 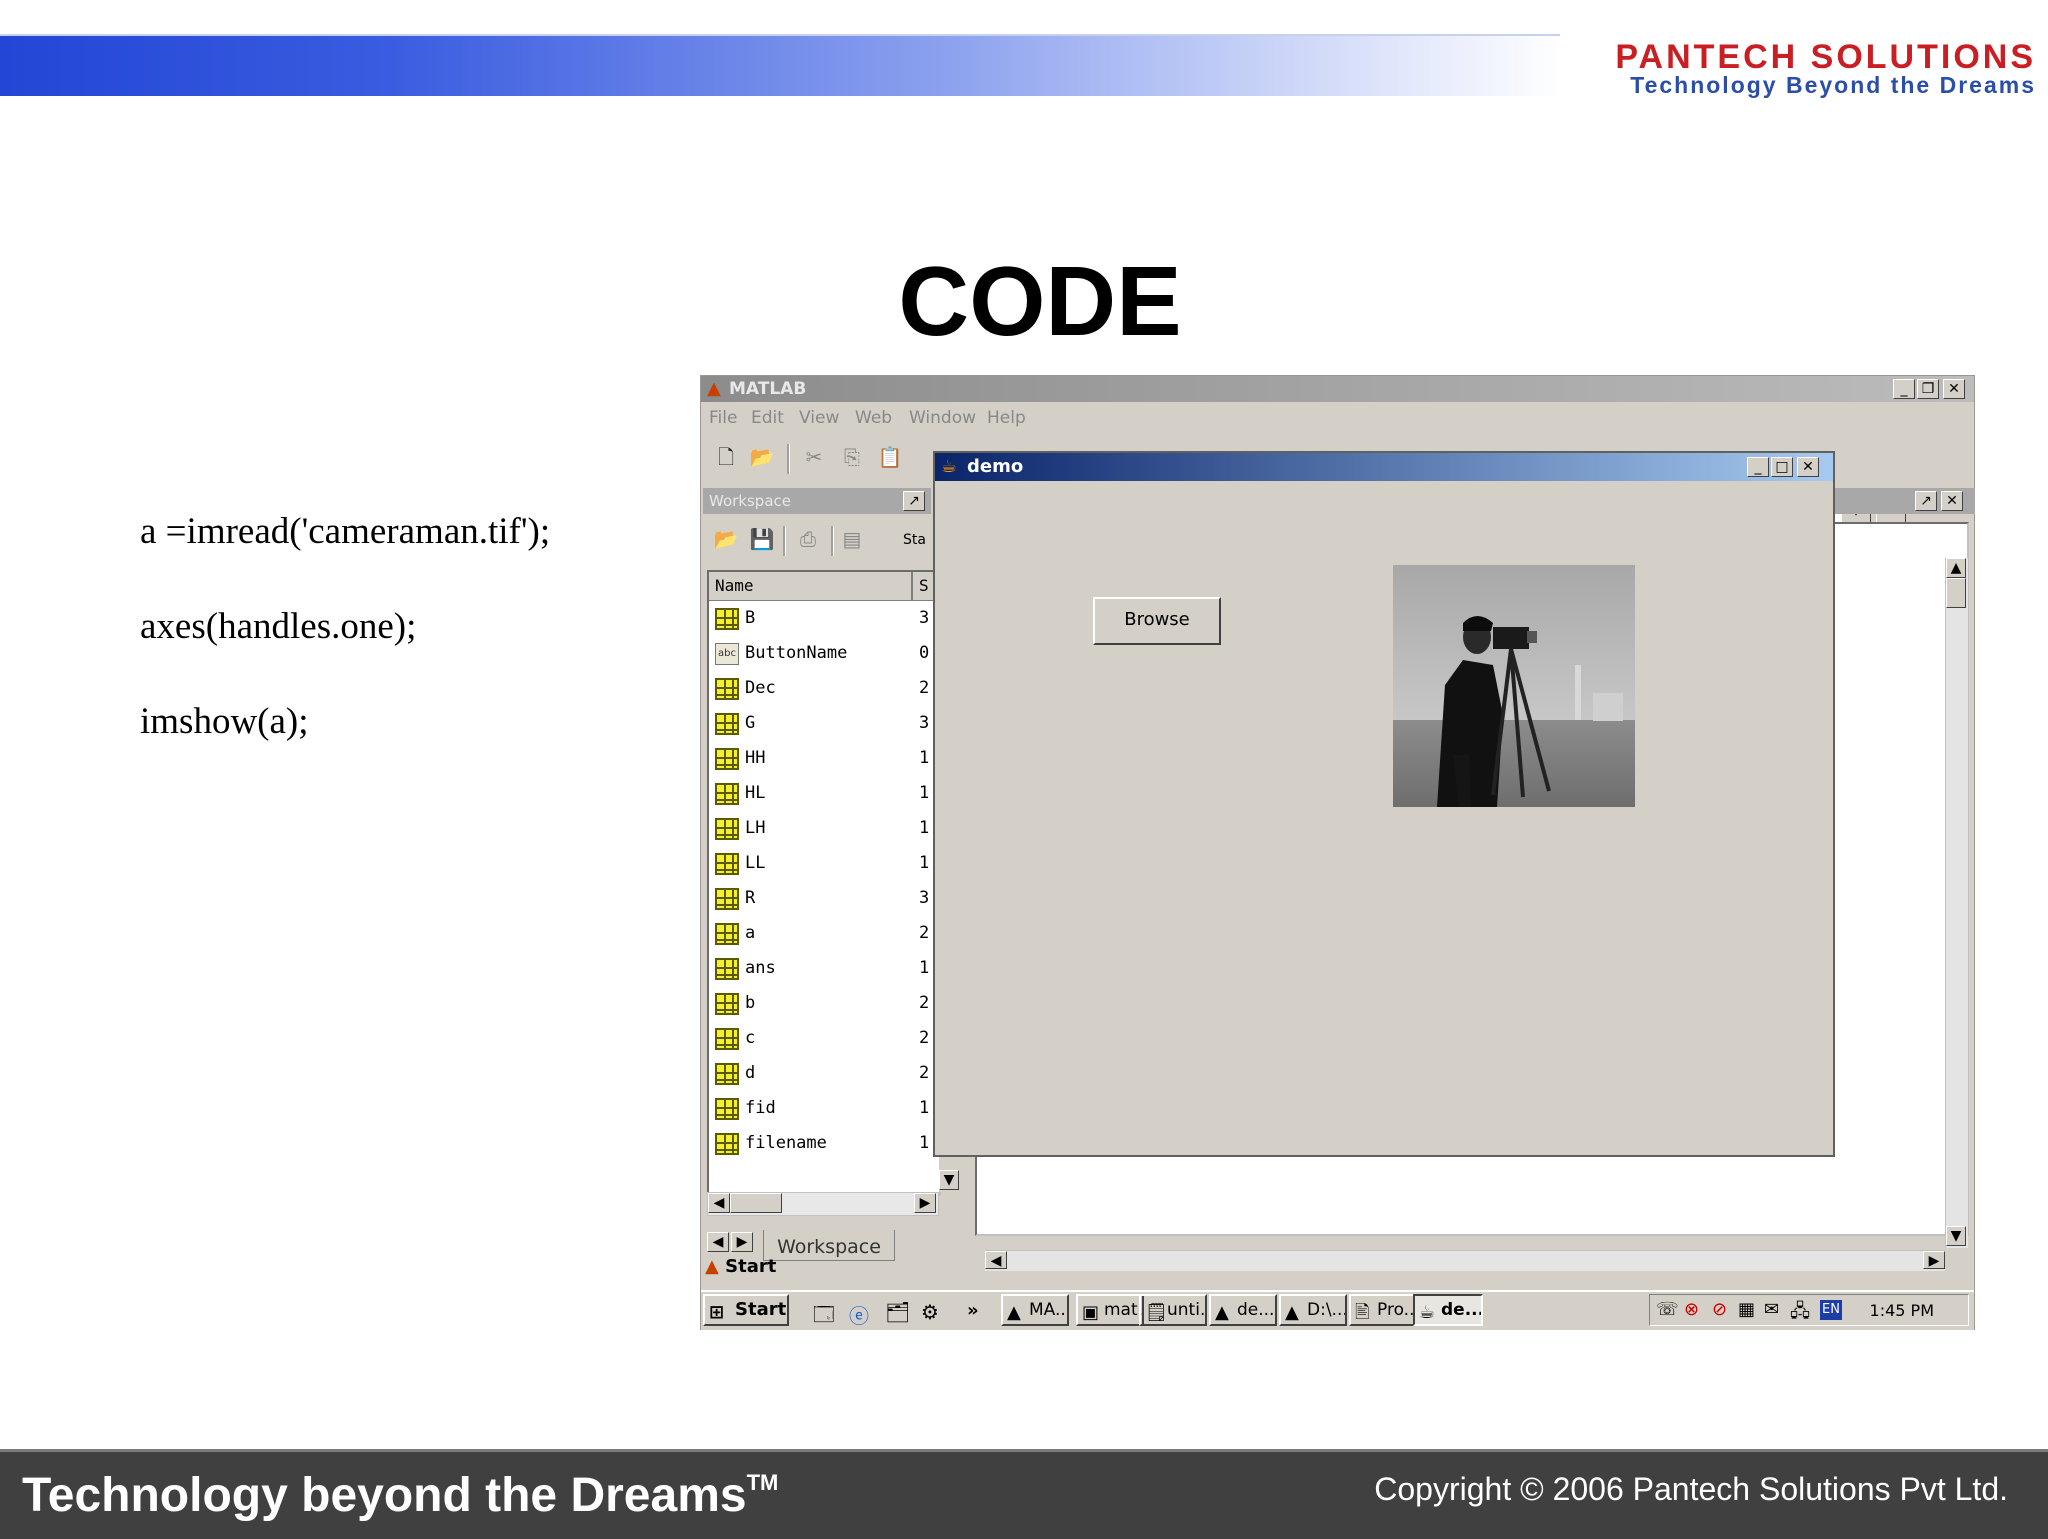 I want to click on taskbar-app-icon: ▣, so click(x=1091, y=1312).